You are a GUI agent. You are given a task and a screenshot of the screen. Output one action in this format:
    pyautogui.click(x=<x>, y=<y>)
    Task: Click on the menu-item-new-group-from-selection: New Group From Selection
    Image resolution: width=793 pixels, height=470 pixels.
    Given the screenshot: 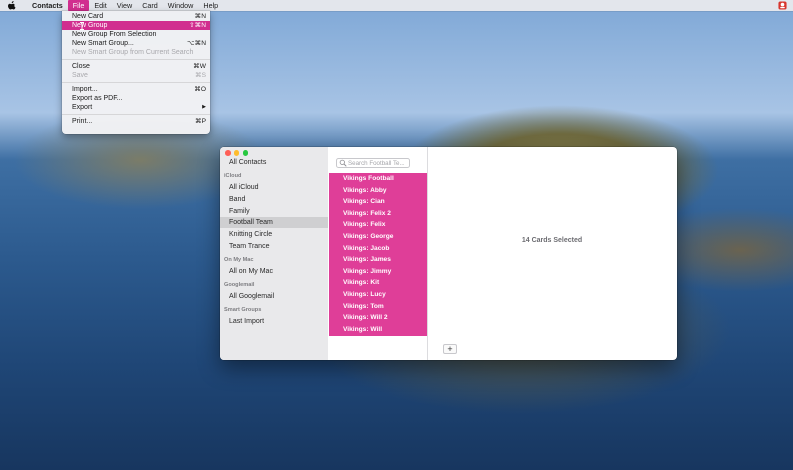 What is the action you would take?
    pyautogui.click(x=136, y=34)
    